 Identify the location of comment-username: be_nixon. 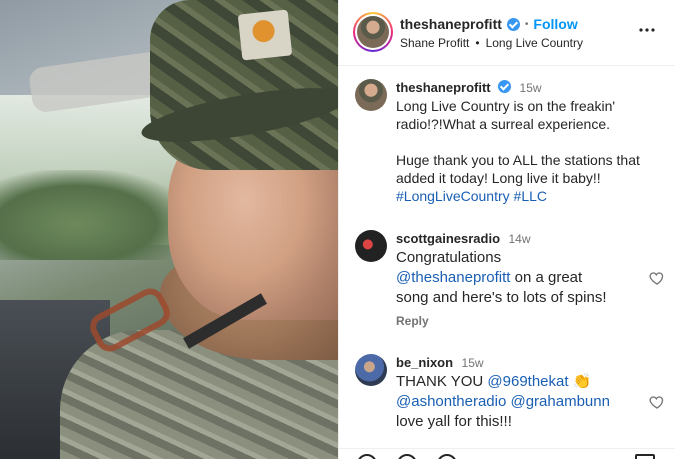
(424, 362).